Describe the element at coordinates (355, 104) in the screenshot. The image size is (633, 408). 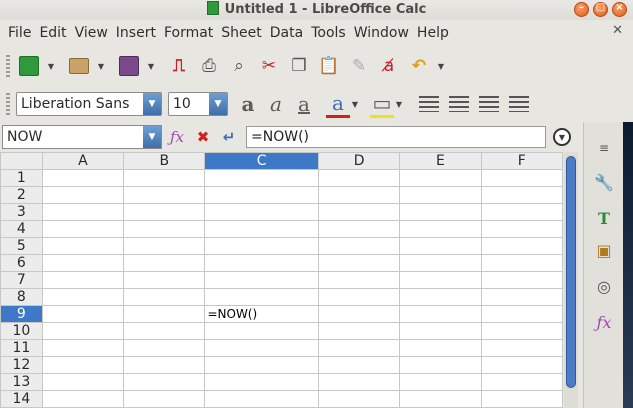
I see `font-color-dropdown-icon: ▼` at that location.